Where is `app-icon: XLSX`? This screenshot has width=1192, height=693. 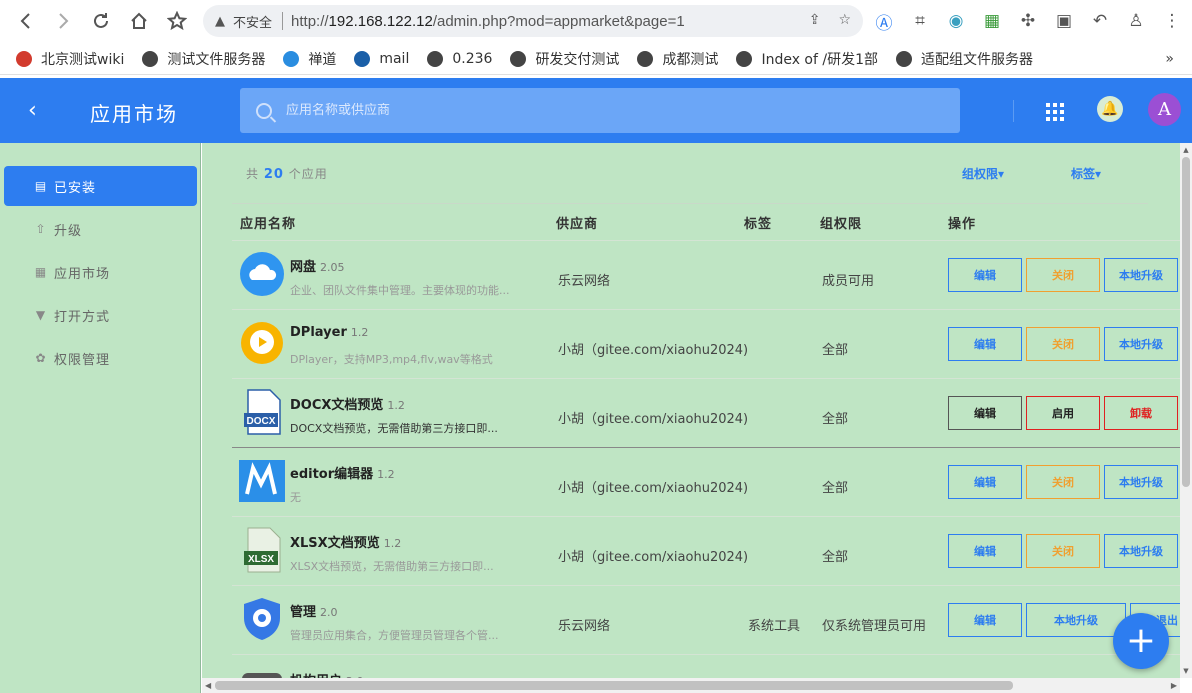
app-icon: XLSX is located at coordinates (262, 550).